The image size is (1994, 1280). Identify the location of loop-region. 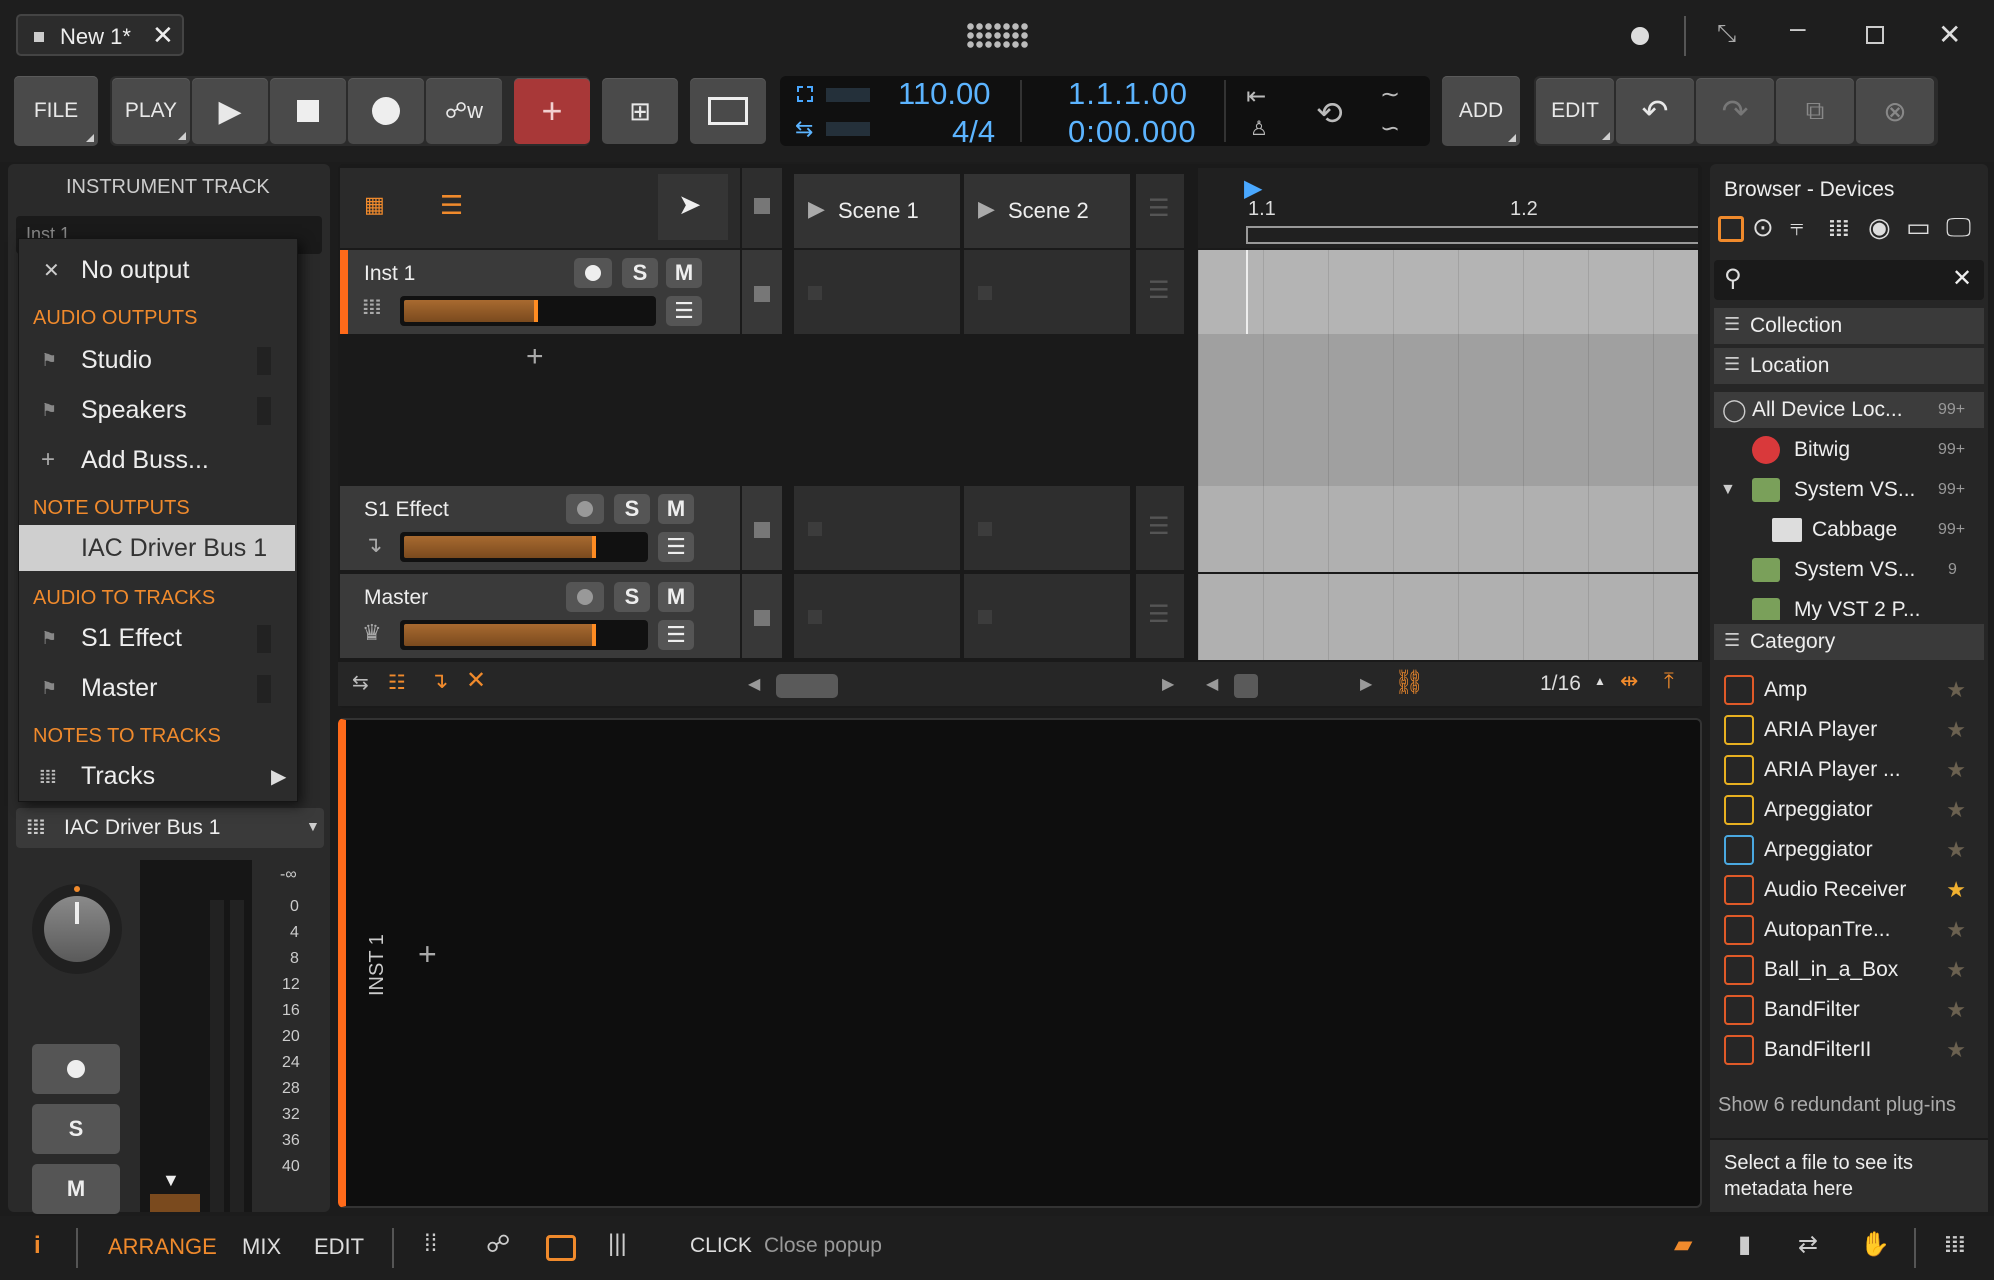
(1472, 235).